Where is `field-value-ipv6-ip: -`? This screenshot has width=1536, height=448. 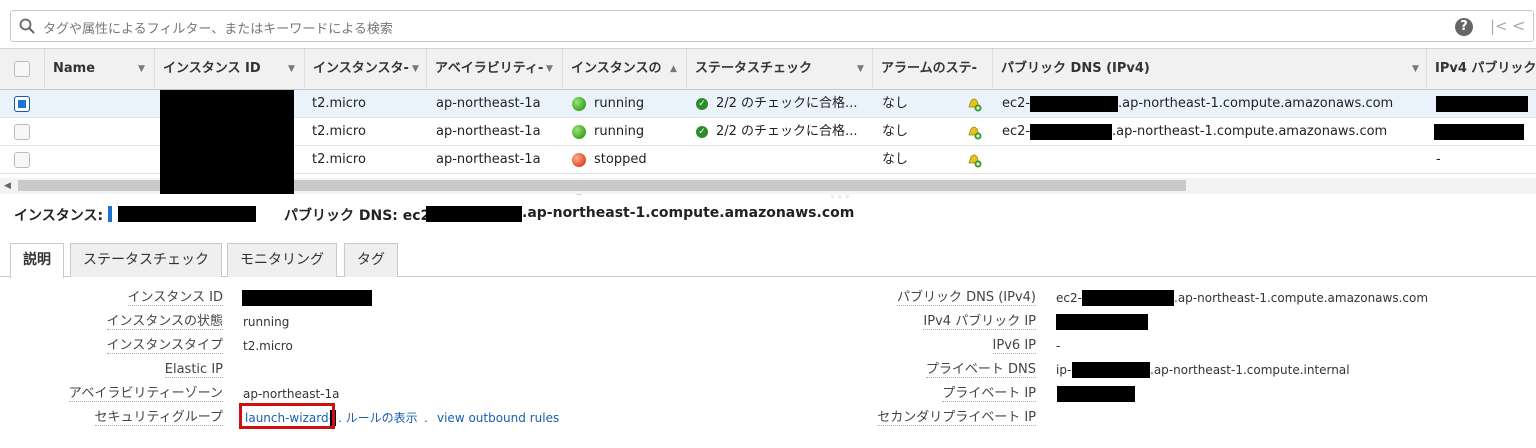 field-value-ipv6-ip: - is located at coordinates (1058, 346).